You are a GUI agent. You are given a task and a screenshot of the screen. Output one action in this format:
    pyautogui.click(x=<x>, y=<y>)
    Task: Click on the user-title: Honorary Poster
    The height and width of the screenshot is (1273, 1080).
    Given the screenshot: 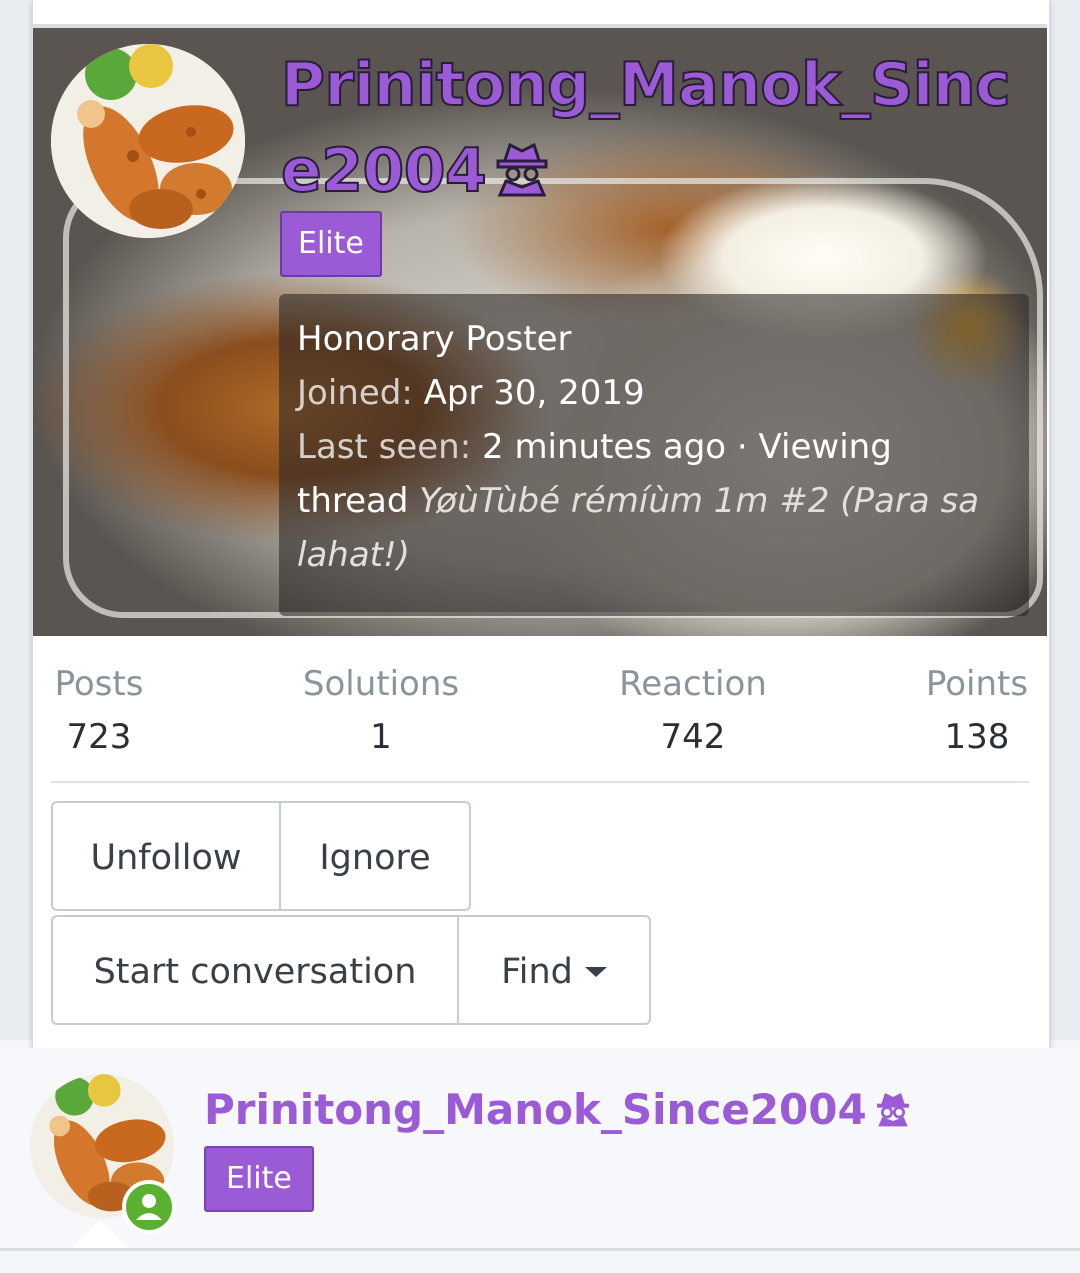 What is the action you would take?
    pyautogui.click(x=434, y=339)
    